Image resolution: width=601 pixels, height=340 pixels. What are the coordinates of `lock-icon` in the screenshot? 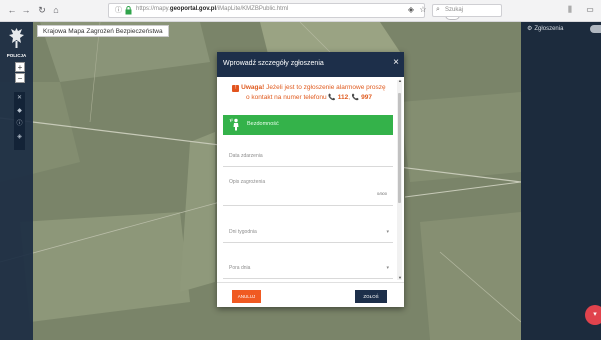 It's located at (128, 10).